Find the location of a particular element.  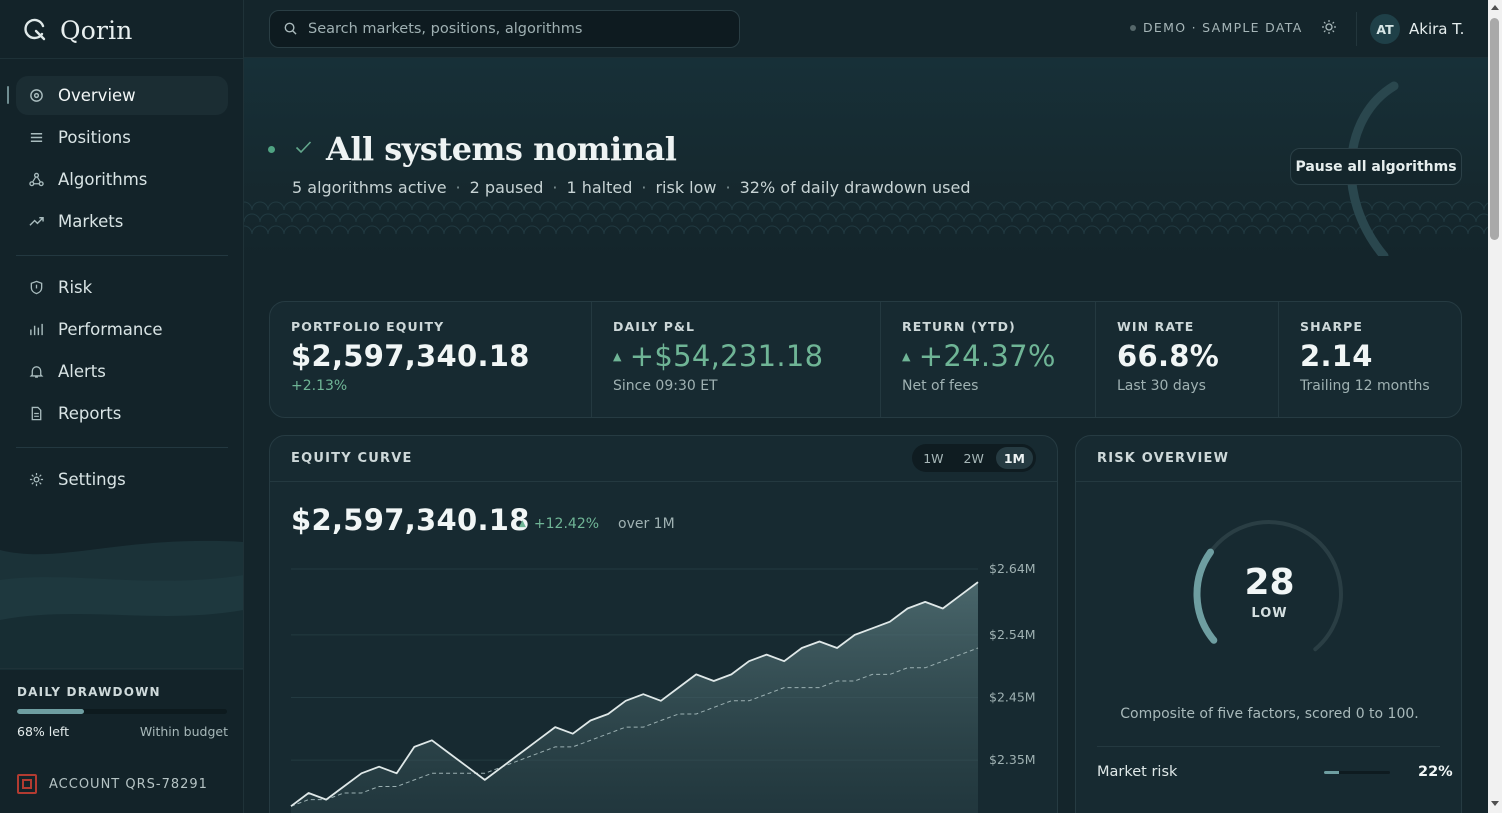

sidebar-item-risk: Risk is located at coordinates (122, 287).